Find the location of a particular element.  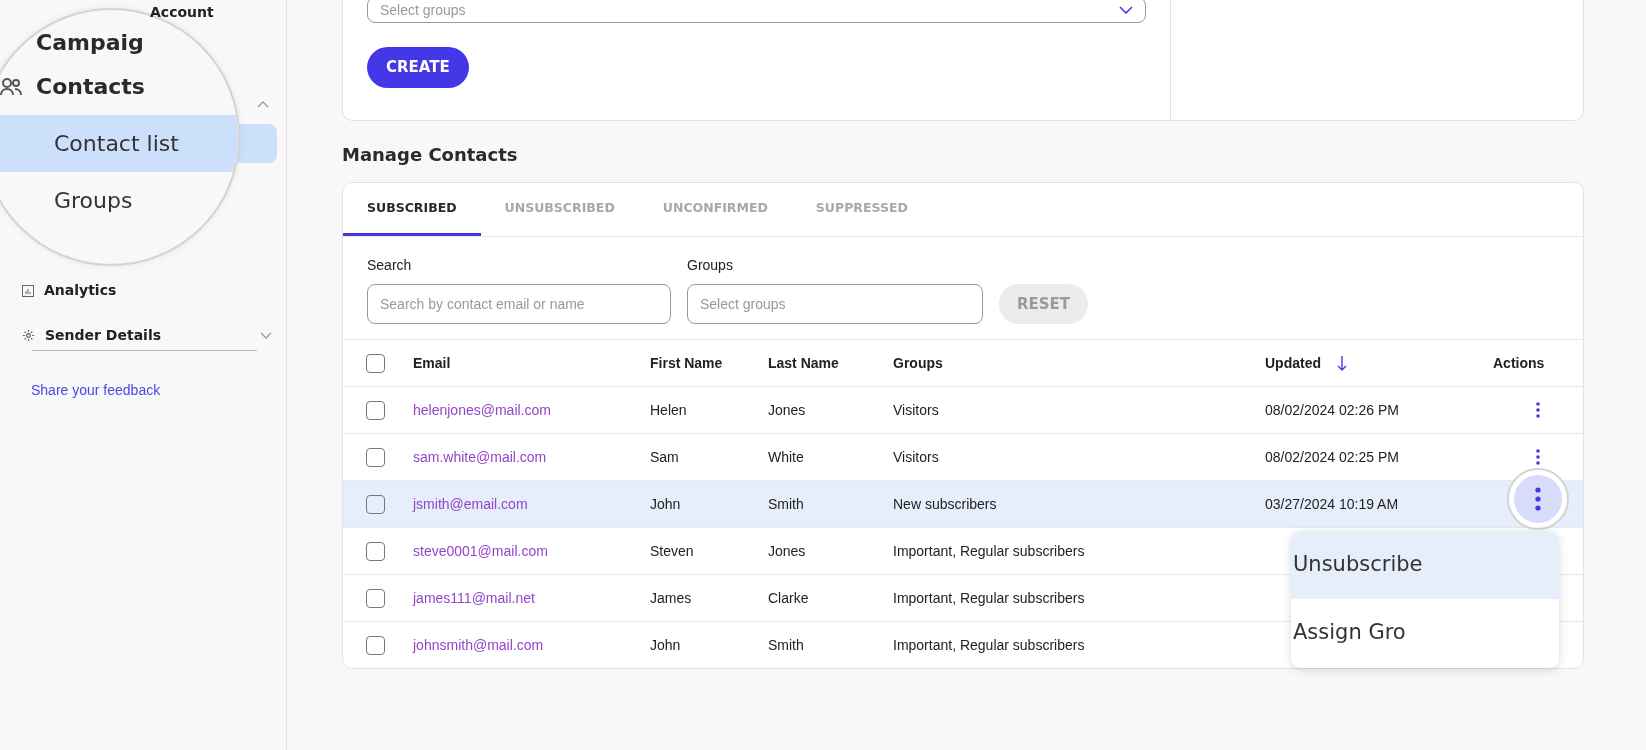

nav-heading: Campaig is located at coordinates (90, 43).